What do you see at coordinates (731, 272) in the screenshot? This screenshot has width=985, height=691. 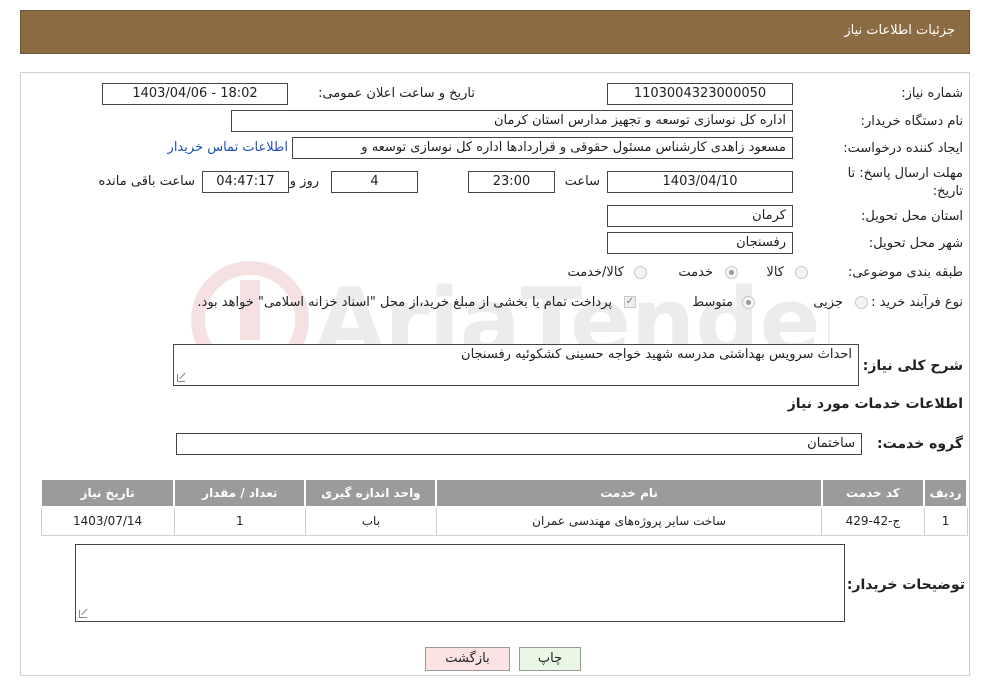 I see `category-radio-service` at bounding box center [731, 272].